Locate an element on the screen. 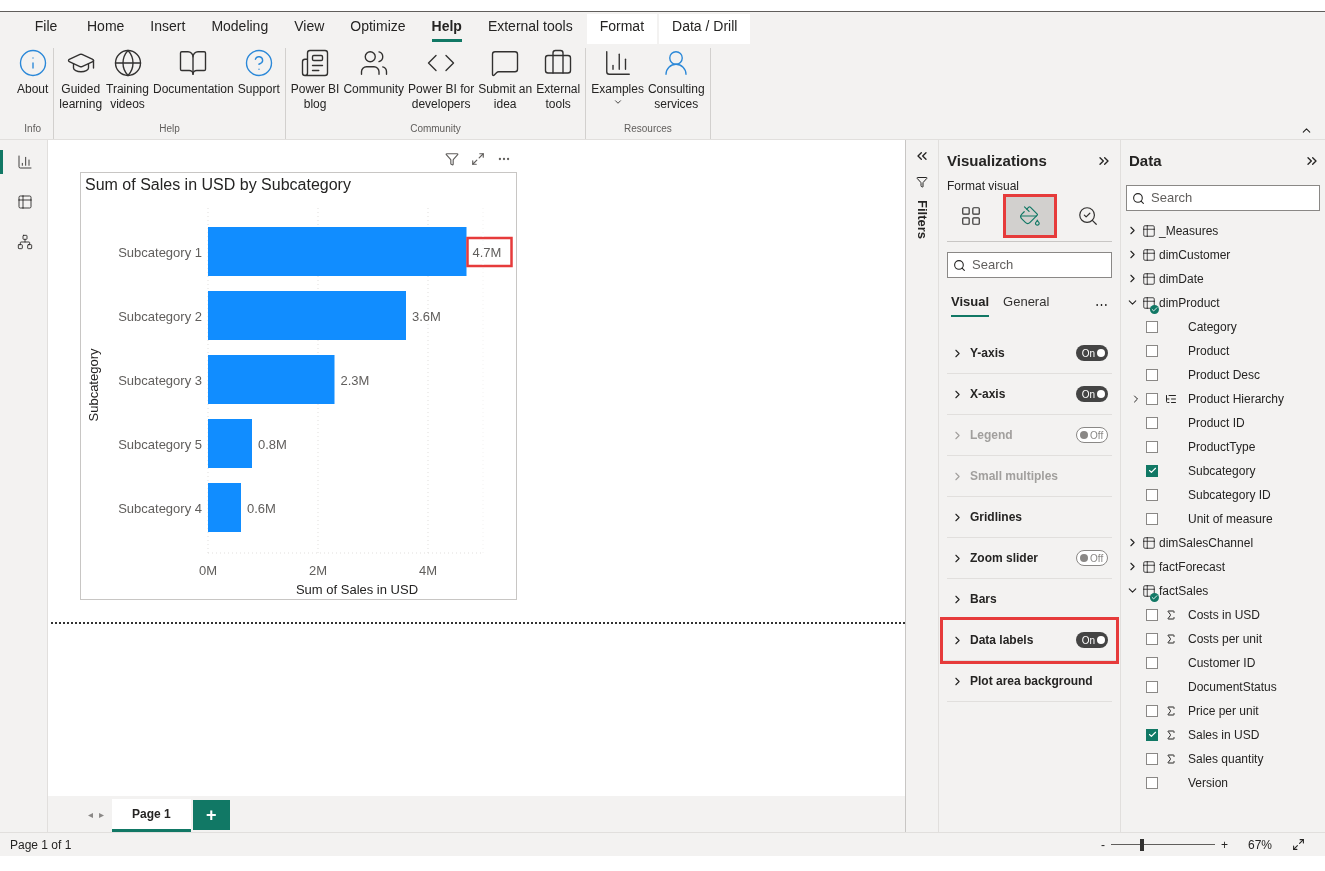 This screenshot has height=871, width=1325. menu-tab: Optimize is located at coordinates (378, 29).